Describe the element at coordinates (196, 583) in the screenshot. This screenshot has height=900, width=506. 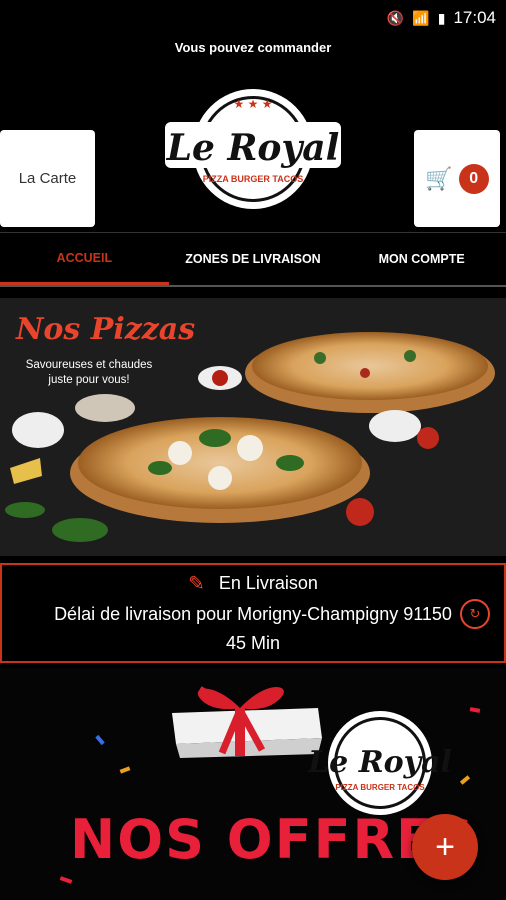
I see `pencil-icon: ✎` at that location.